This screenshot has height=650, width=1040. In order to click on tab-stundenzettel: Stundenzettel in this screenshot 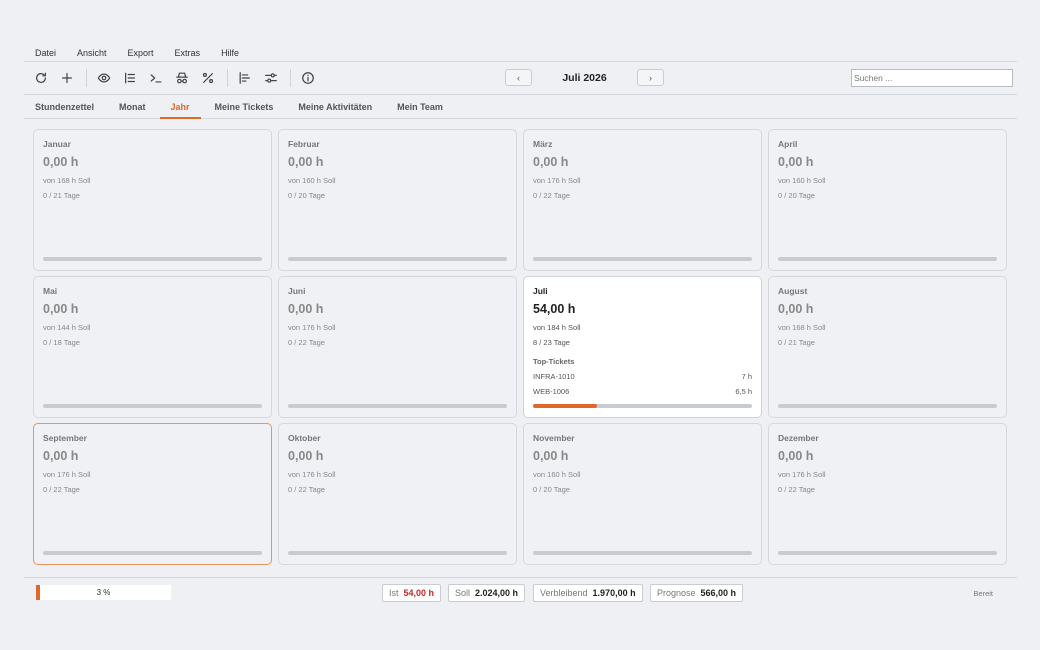, I will do `click(64, 106)`.